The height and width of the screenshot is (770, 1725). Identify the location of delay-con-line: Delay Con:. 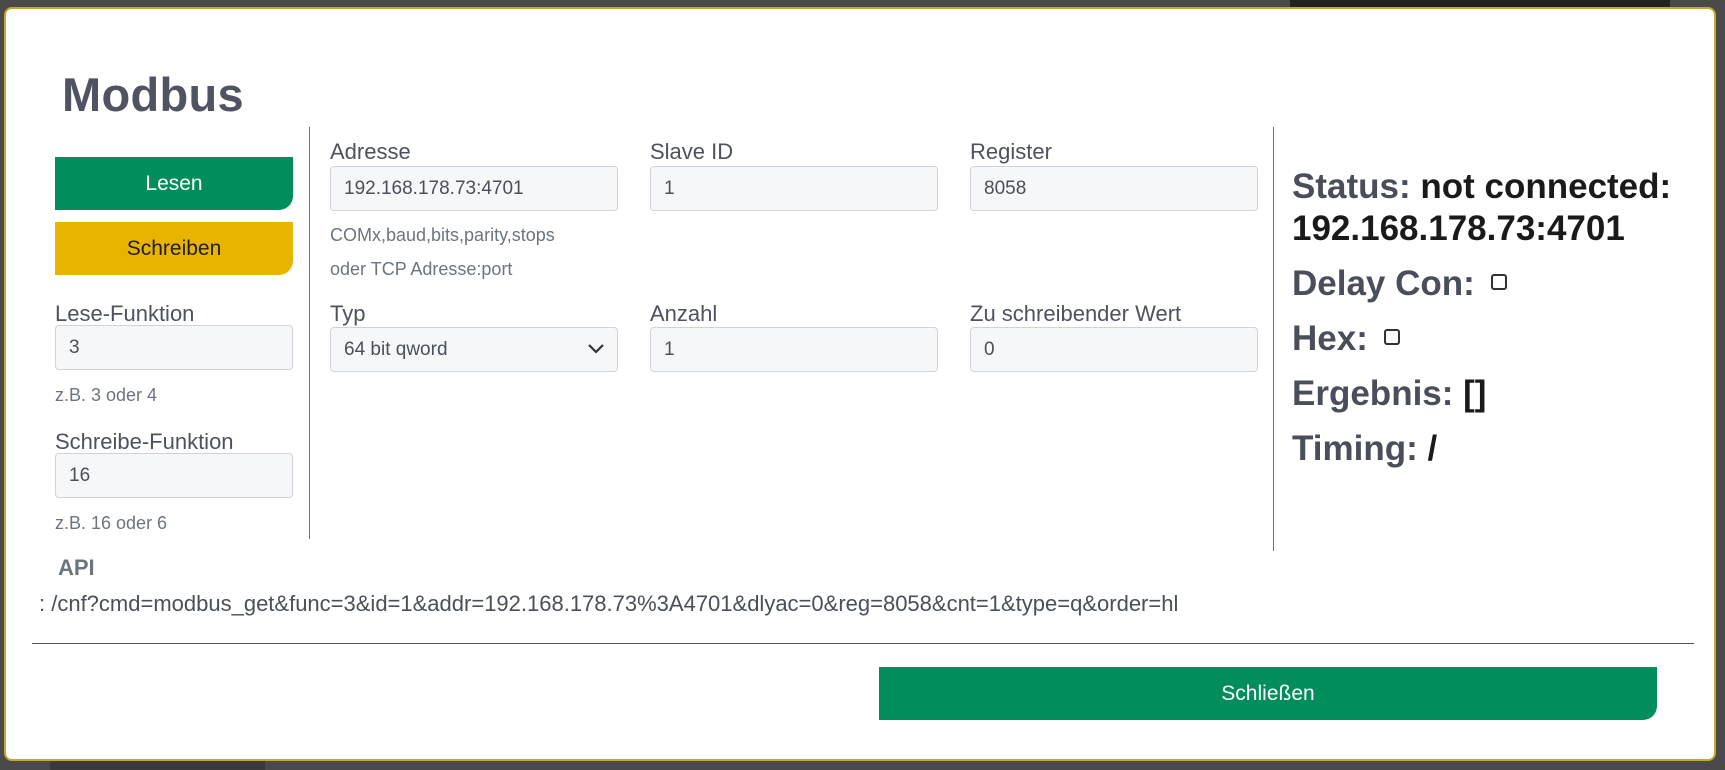
(1399, 284).